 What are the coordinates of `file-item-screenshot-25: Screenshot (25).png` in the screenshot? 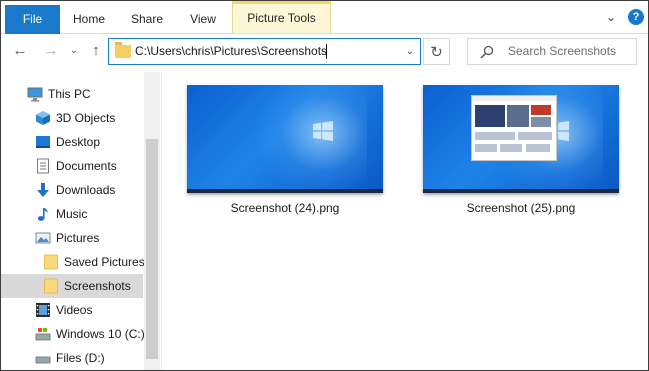 It's located at (521, 150).